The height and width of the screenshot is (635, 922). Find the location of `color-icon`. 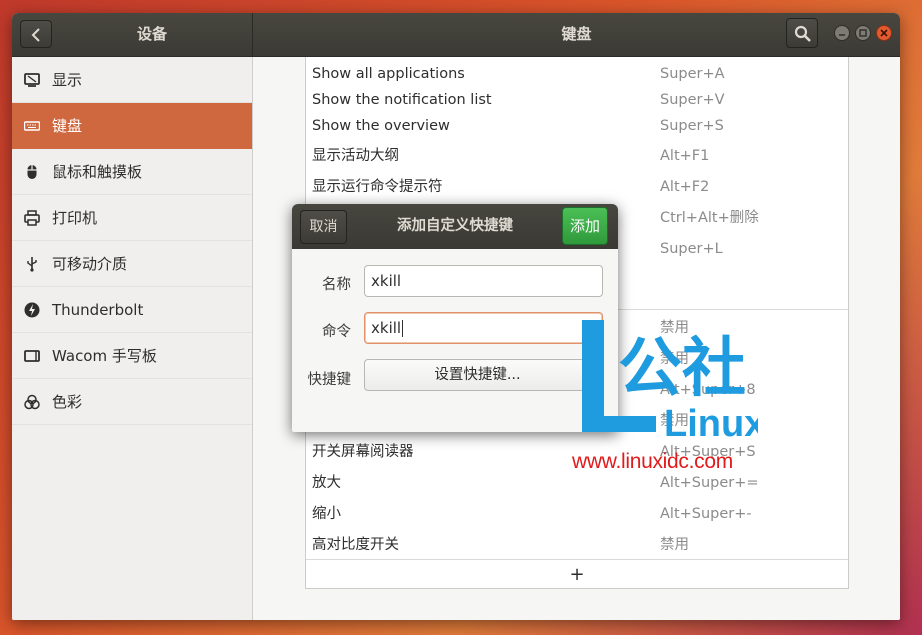

color-icon is located at coordinates (32, 402).